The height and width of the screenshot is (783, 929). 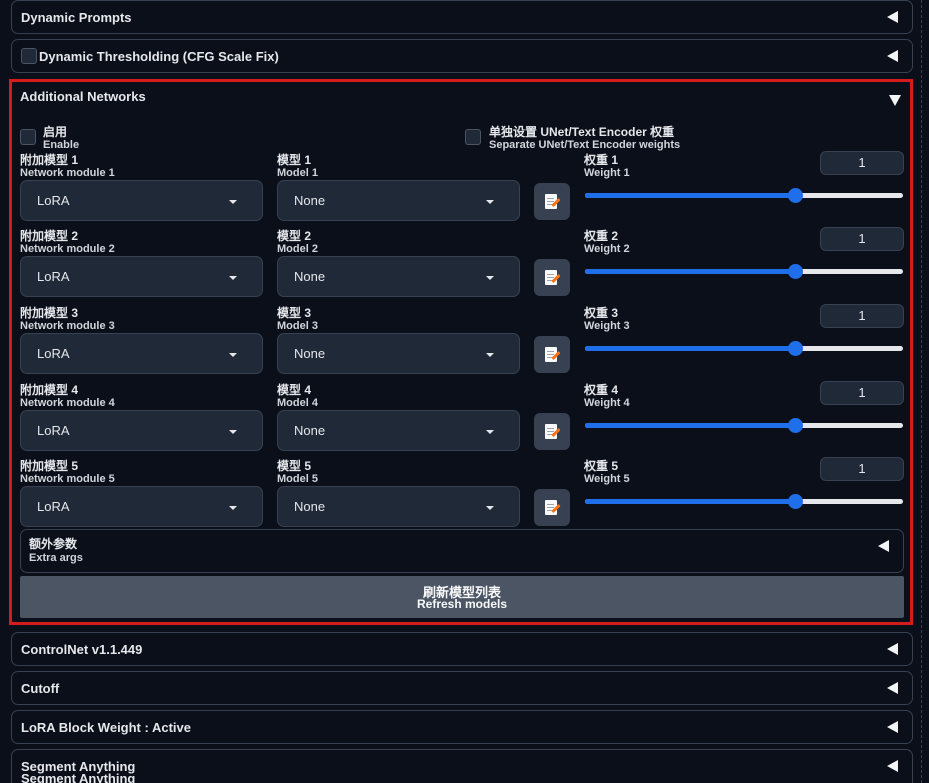 I want to click on refresh-models-button: 刷新模型列表 Refresh models, so click(x=462, y=597).